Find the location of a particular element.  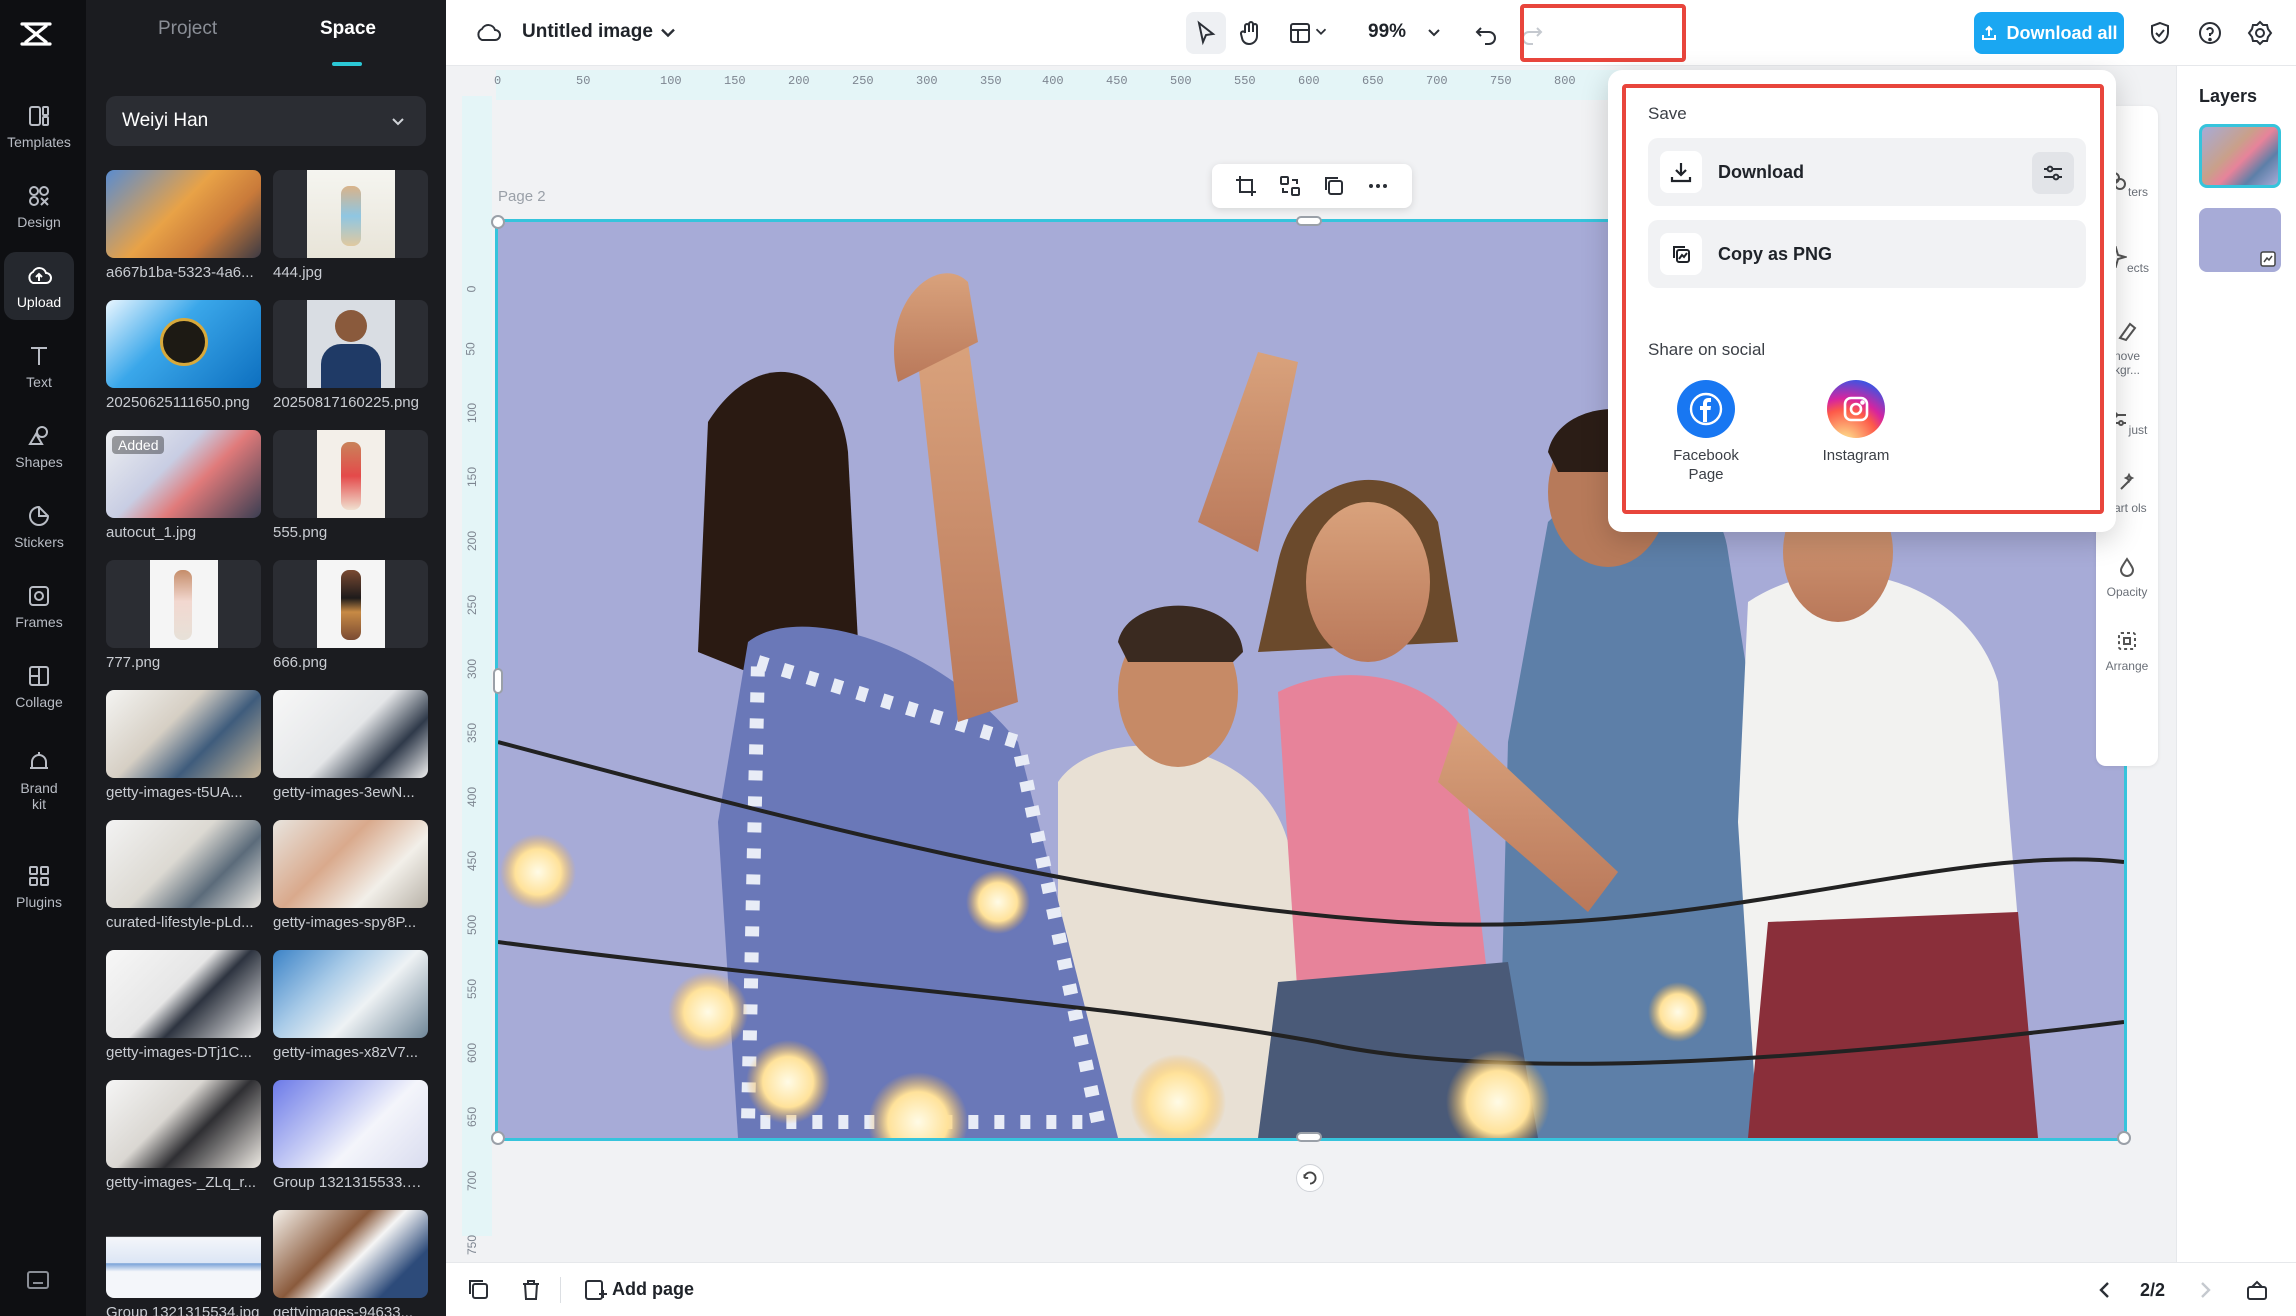

asset-tile: 20250625111650.png is located at coordinates (183, 355).